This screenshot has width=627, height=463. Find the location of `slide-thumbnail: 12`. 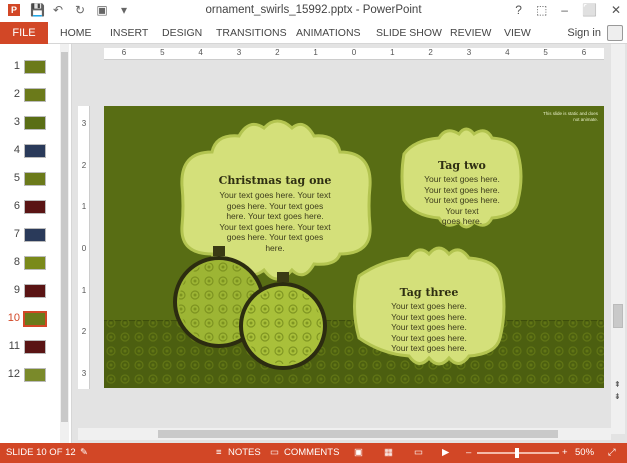

slide-thumbnail: 12 is located at coordinates (34, 375).